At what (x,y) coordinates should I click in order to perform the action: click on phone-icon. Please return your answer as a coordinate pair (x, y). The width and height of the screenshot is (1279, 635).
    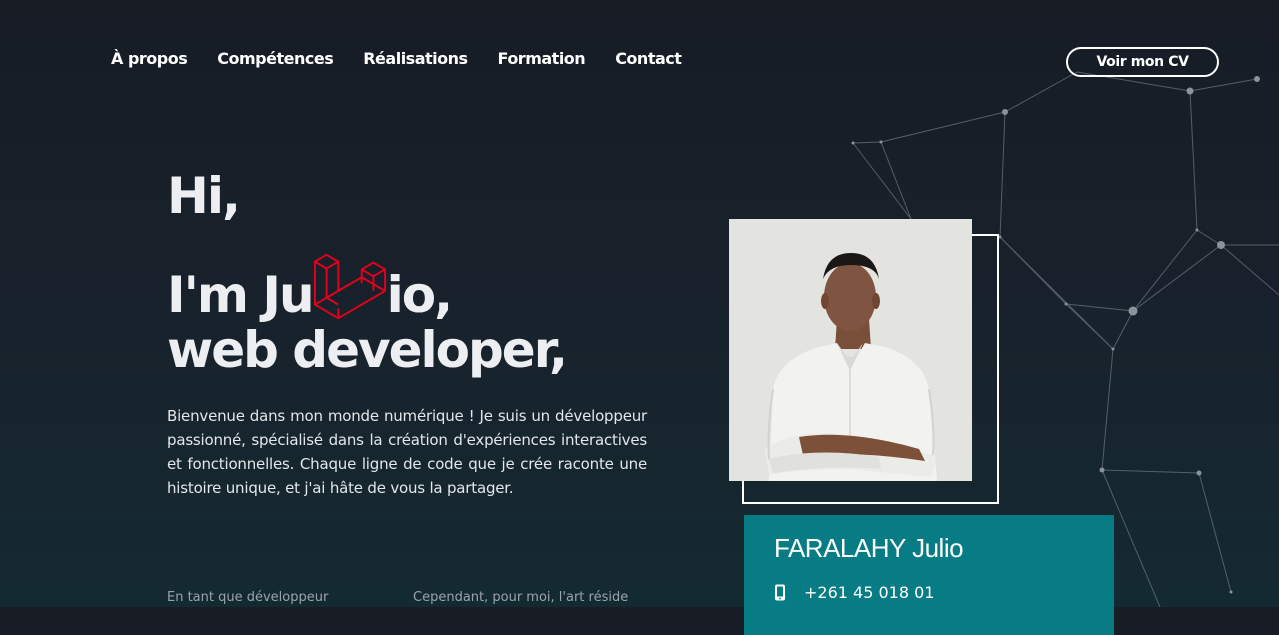
    Looking at the image, I should click on (780, 592).